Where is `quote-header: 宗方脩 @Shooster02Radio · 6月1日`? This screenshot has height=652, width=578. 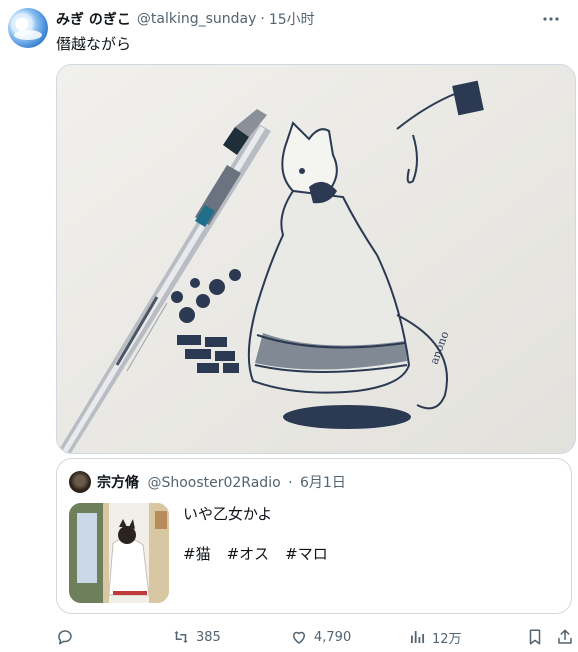 quote-header: 宗方脩 @Shooster02Radio · 6月1日 is located at coordinates (221, 482).